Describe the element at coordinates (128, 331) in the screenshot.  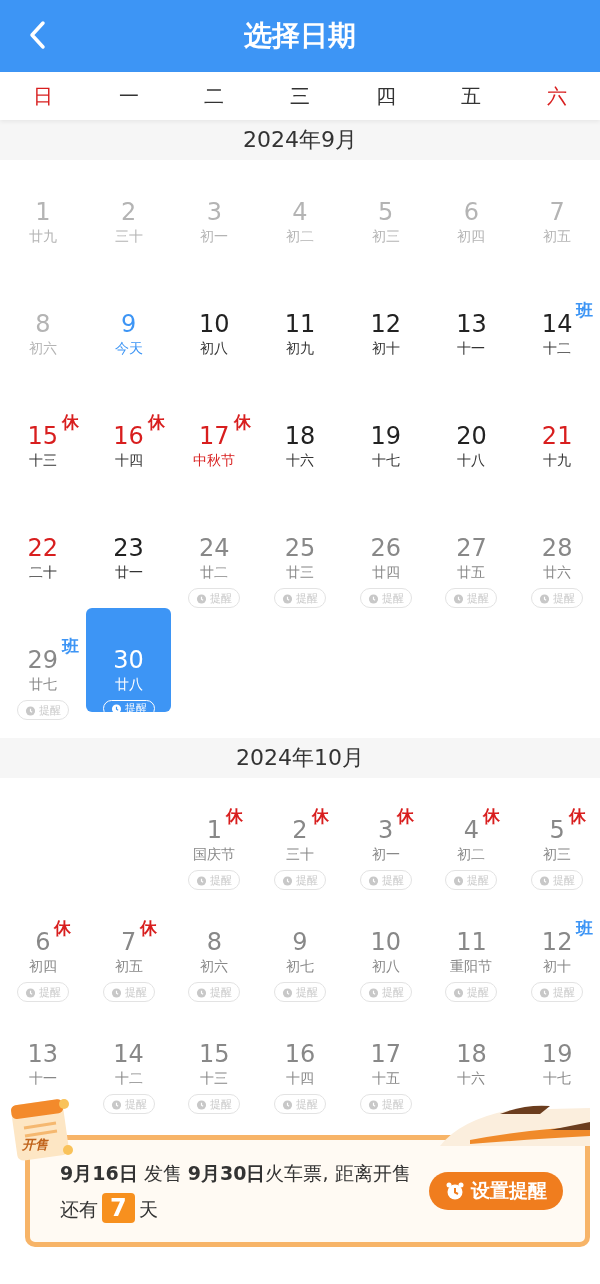
I see `date-cell: 9 今天` at that location.